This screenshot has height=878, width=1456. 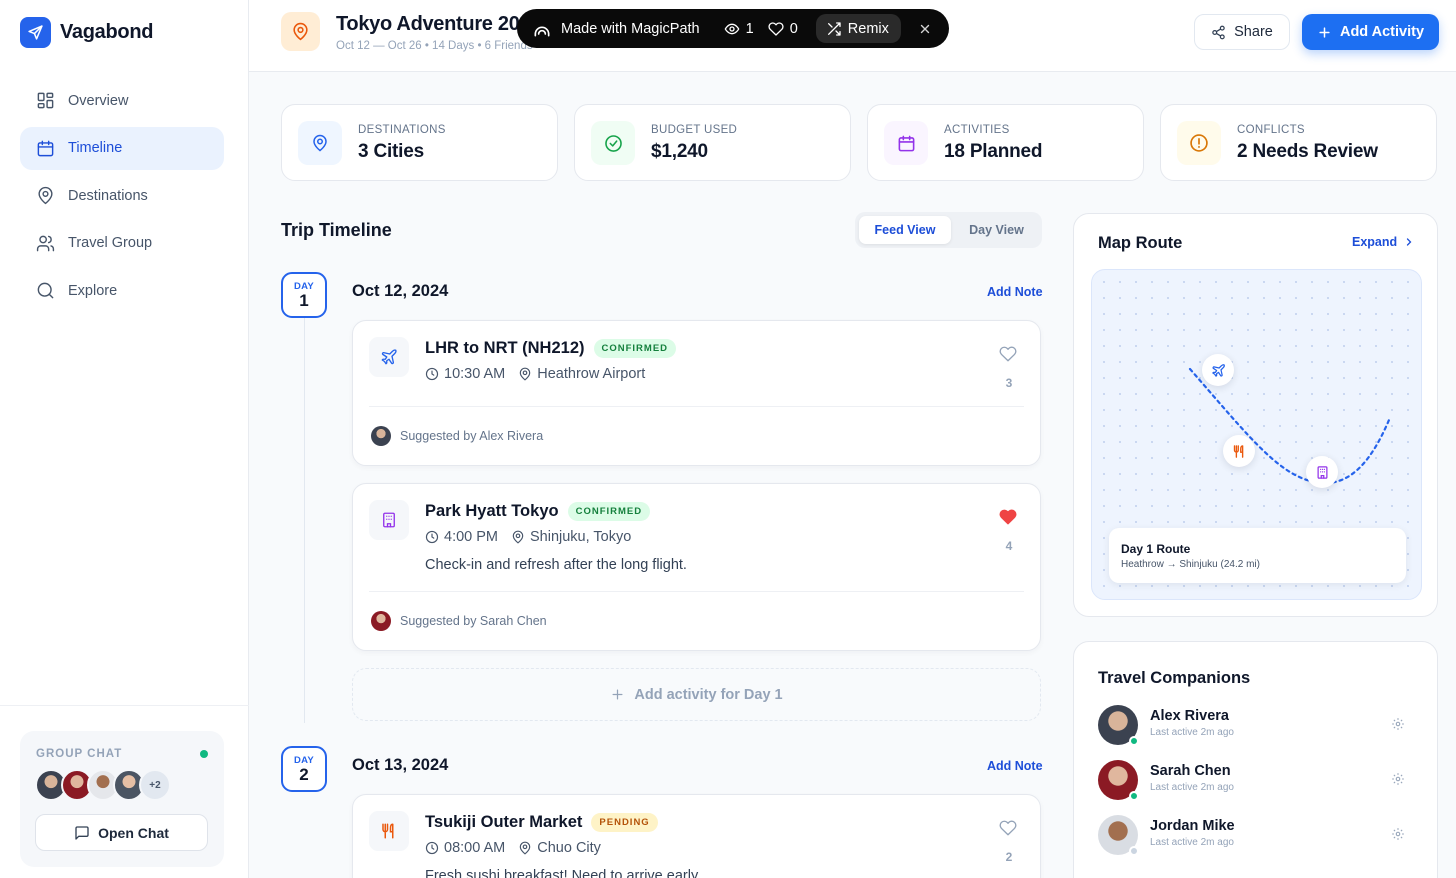 What do you see at coordinates (45, 100) in the screenshot?
I see `grid-icon` at bounding box center [45, 100].